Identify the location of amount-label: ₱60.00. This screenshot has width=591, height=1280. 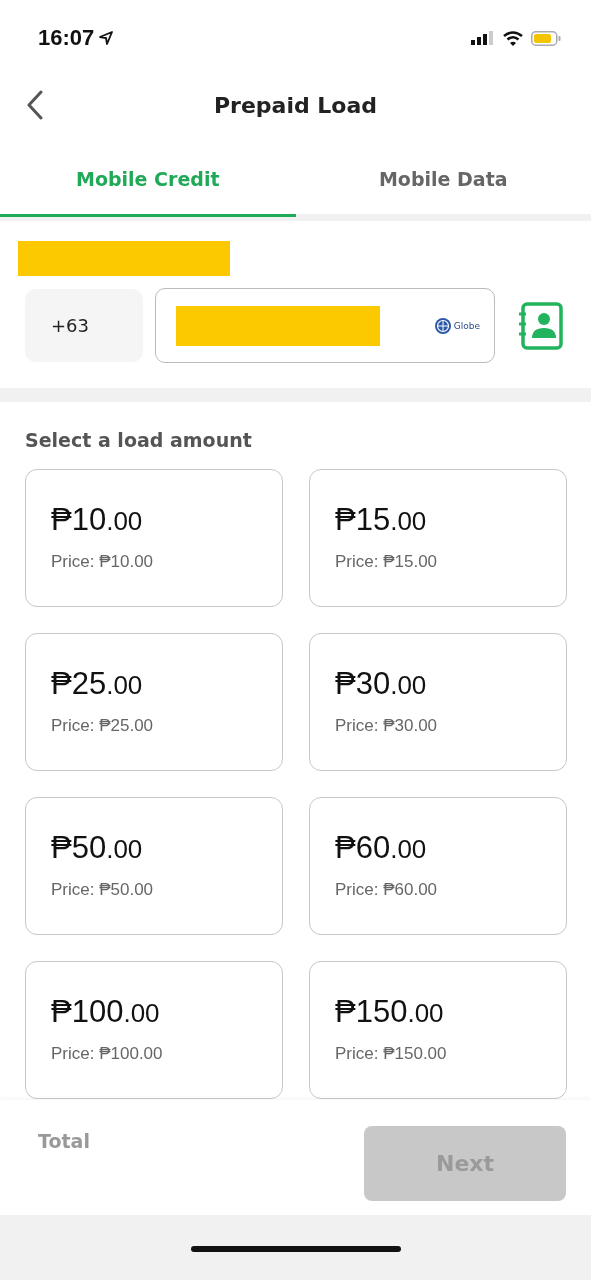
(381, 848).